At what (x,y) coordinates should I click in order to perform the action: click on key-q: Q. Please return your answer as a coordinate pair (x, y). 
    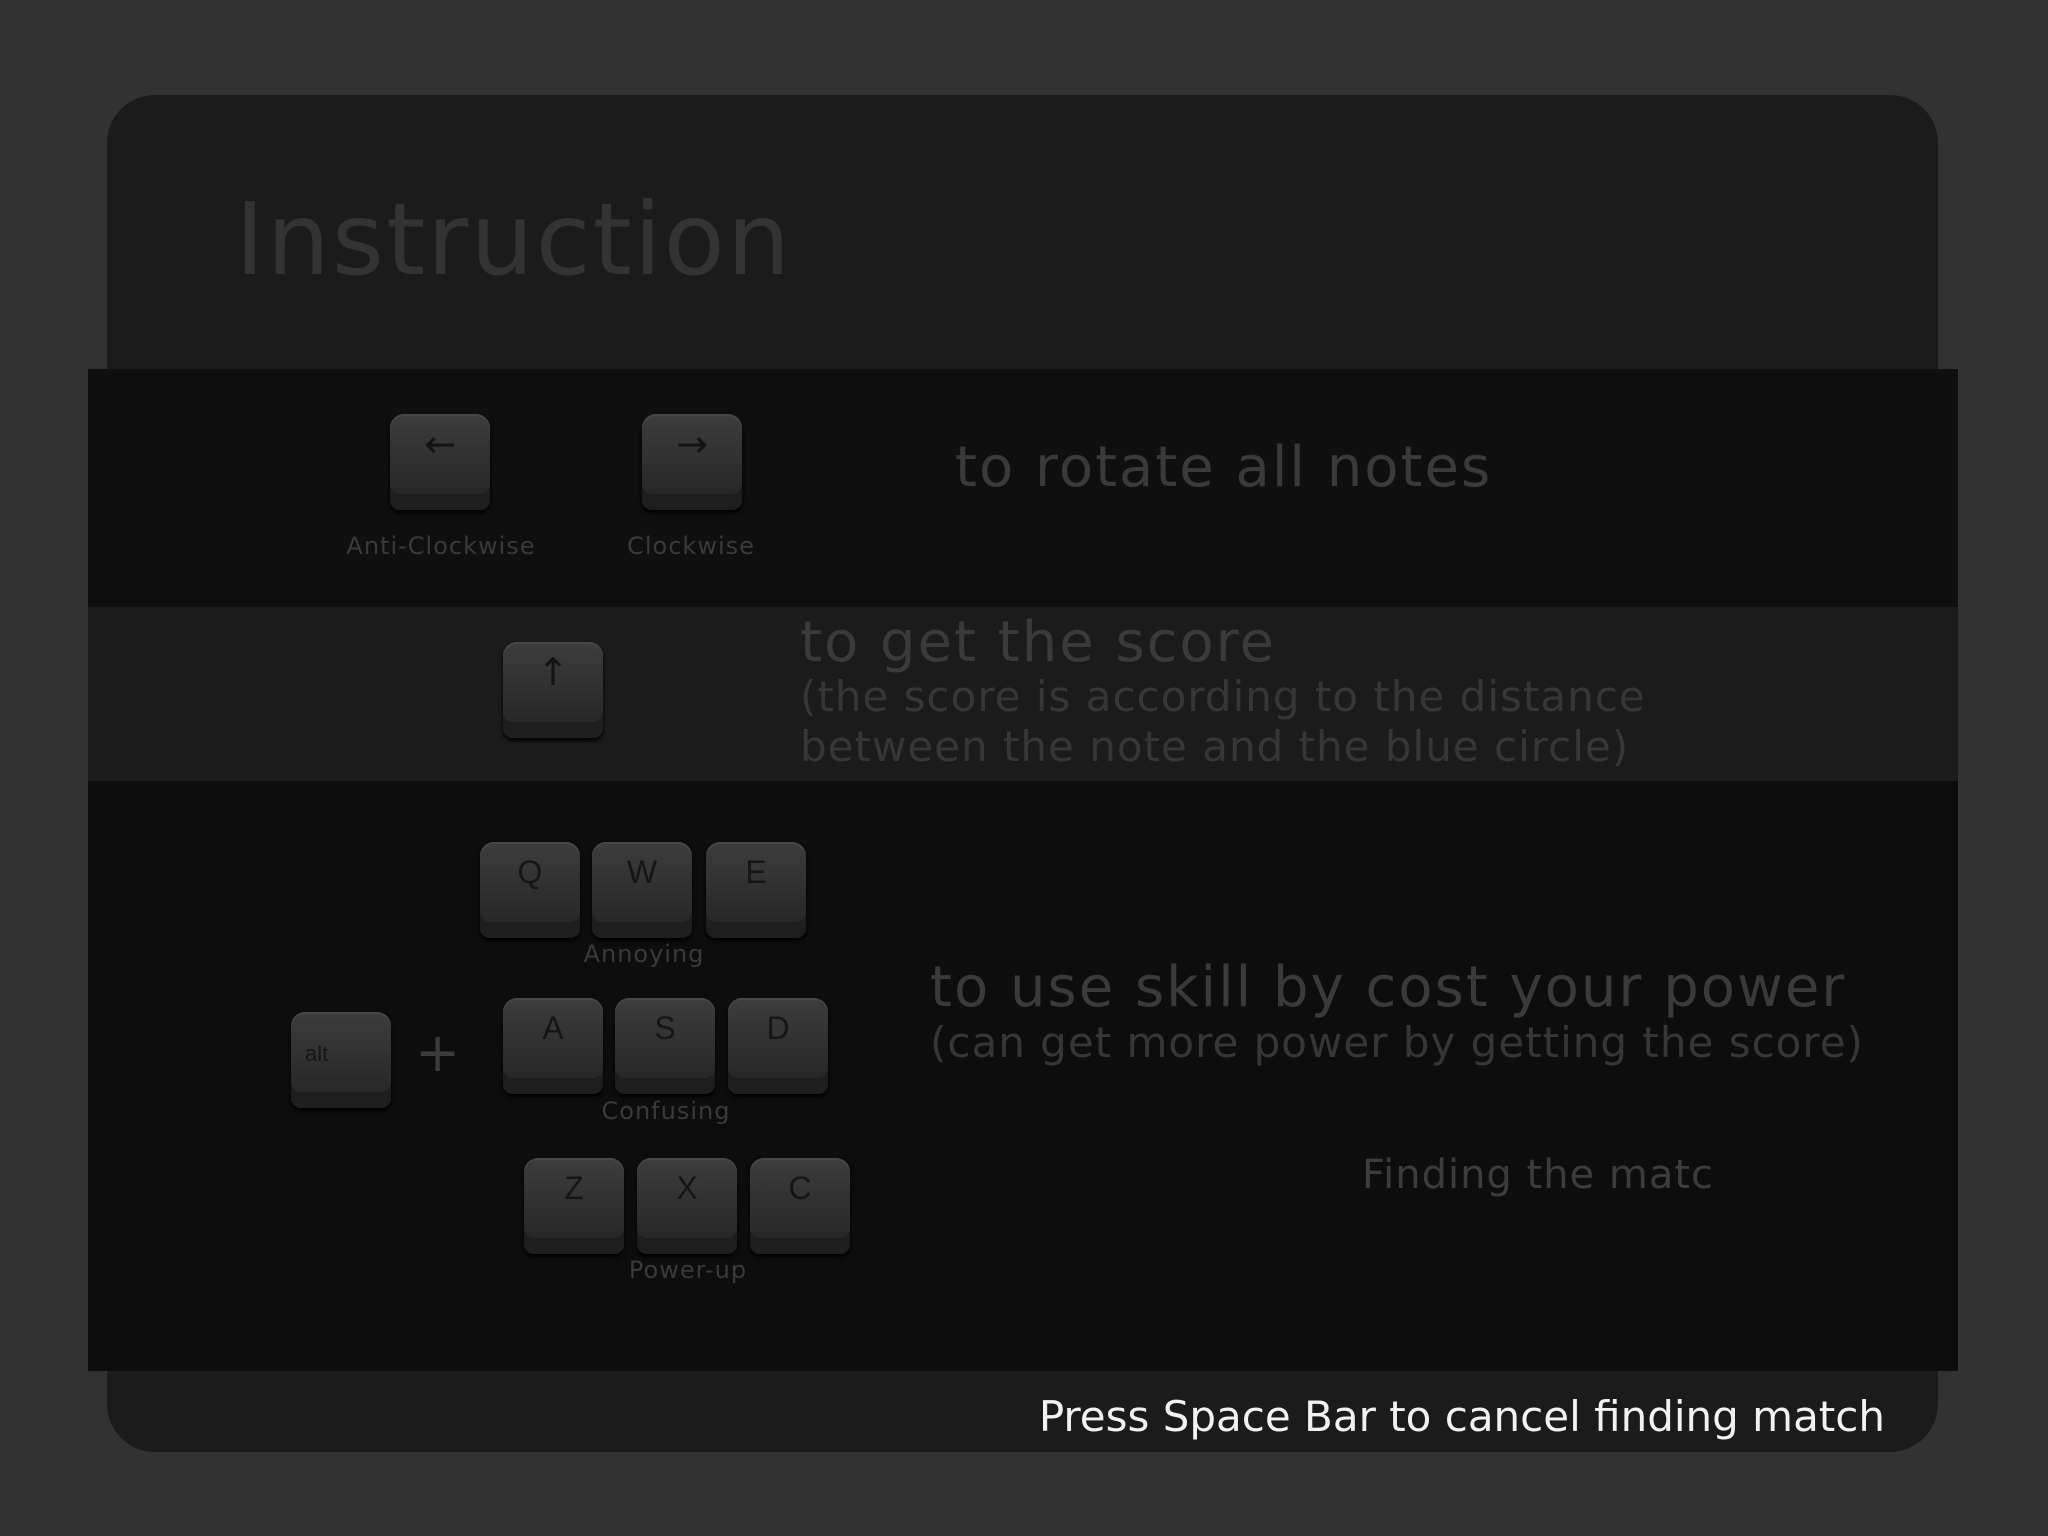
    Looking at the image, I should click on (530, 890).